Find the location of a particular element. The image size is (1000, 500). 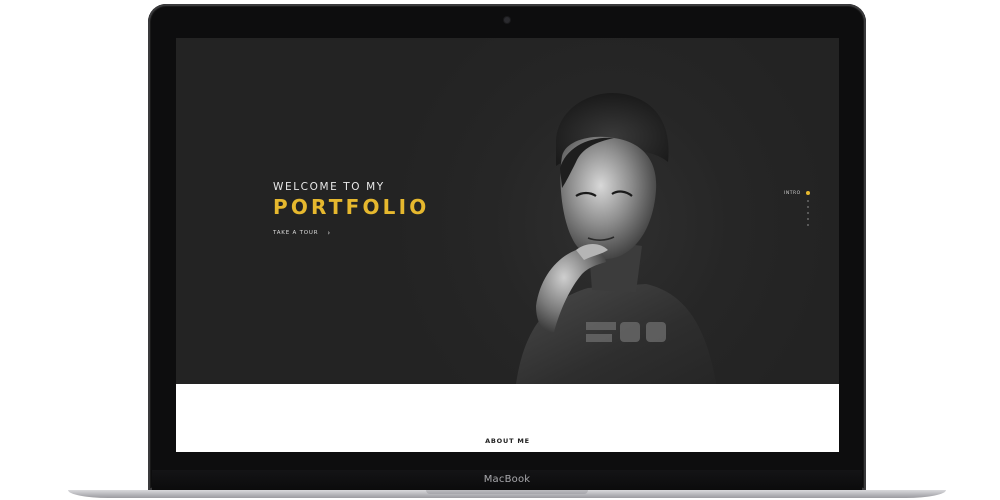

dot-nav-item-intro is located at coordinates (808, 193).